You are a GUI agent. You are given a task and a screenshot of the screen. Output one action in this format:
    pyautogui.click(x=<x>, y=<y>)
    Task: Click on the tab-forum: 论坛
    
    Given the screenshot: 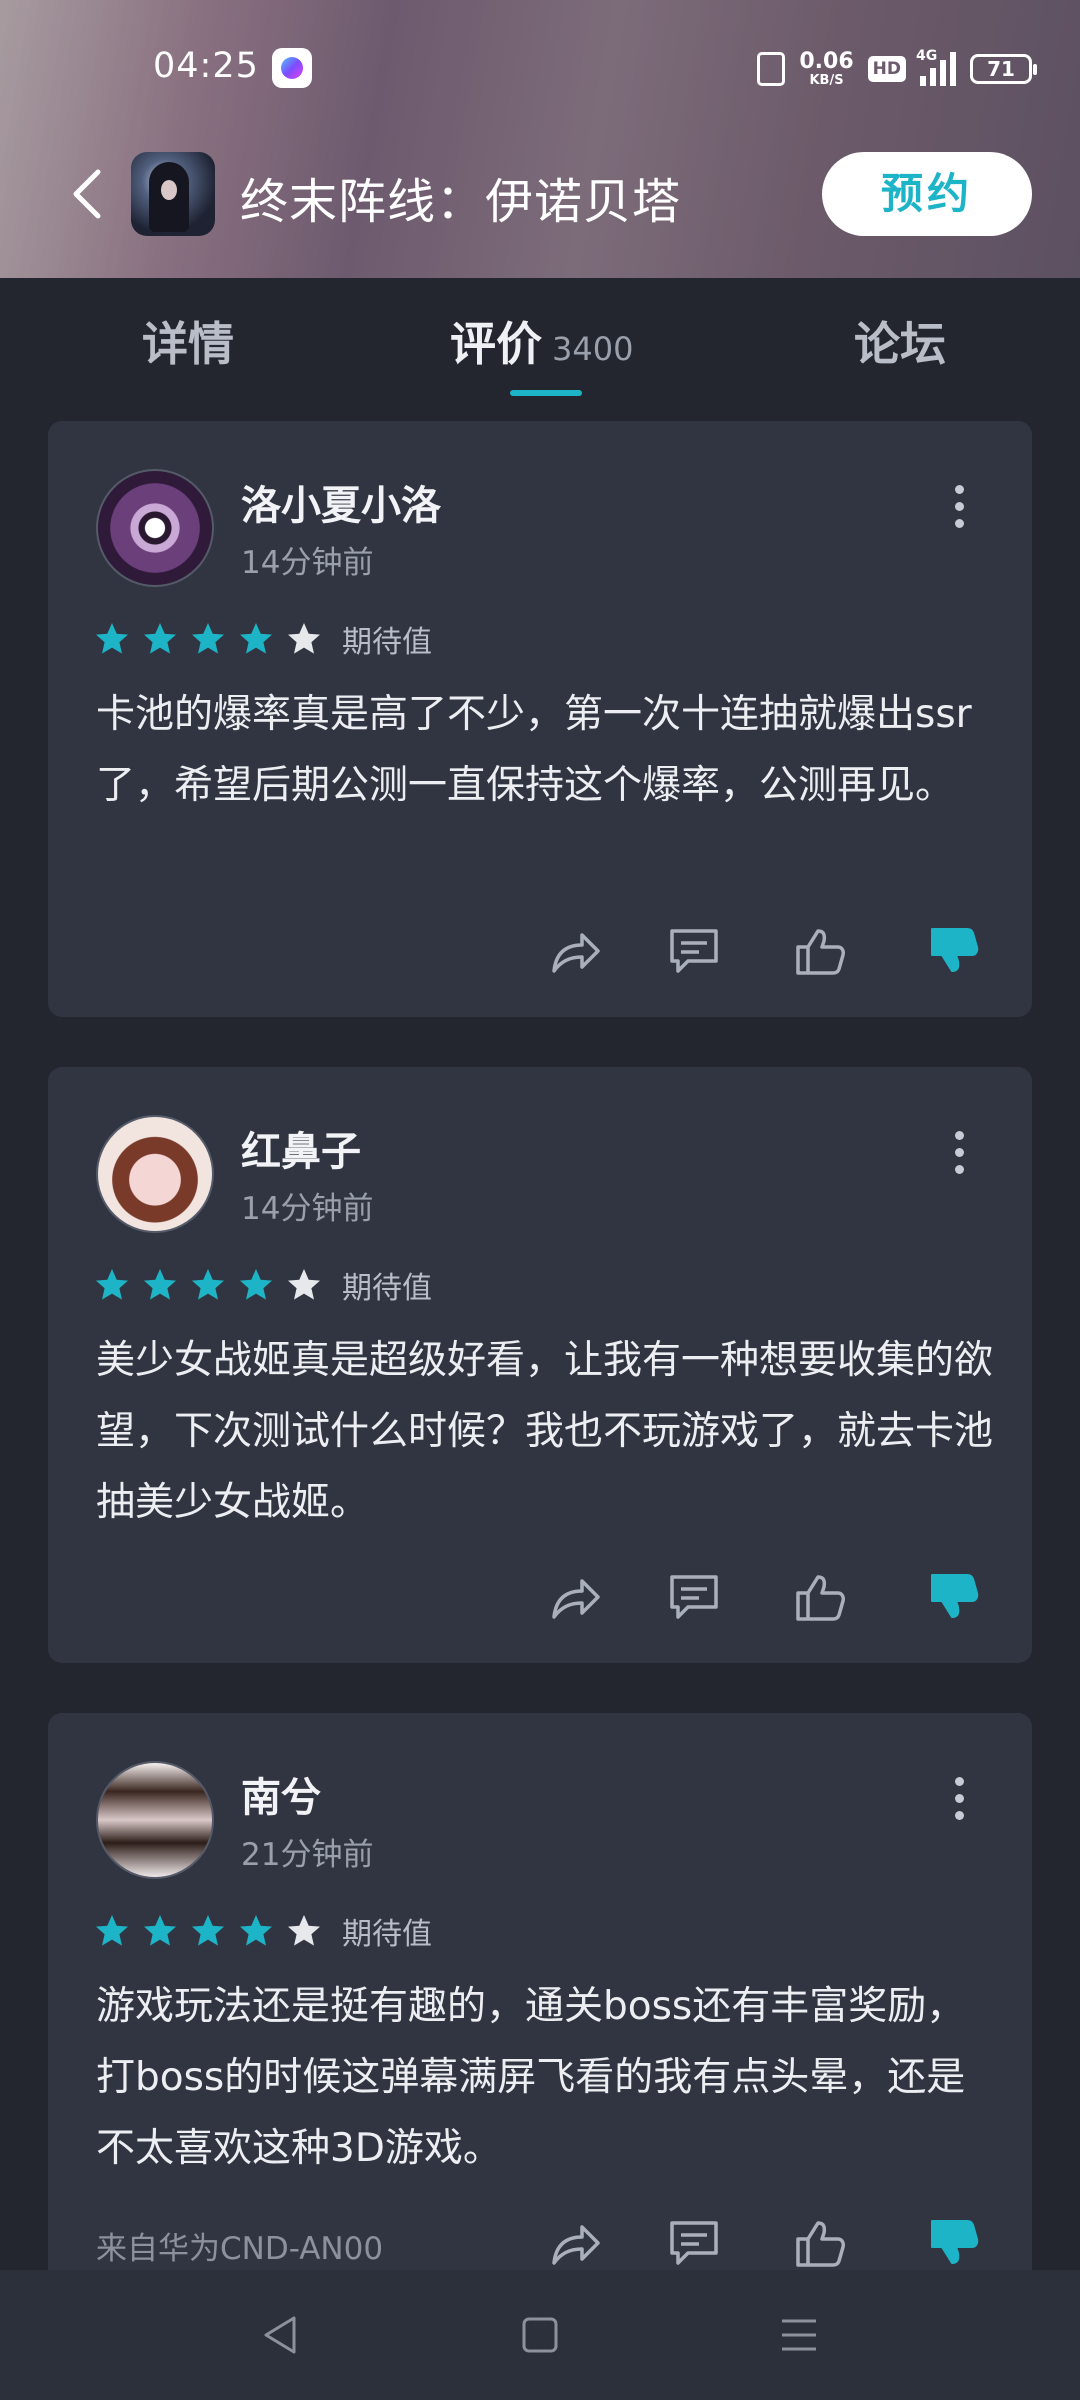 What is the action you would take?
    pyautogui.click(x=900, y=341)
    